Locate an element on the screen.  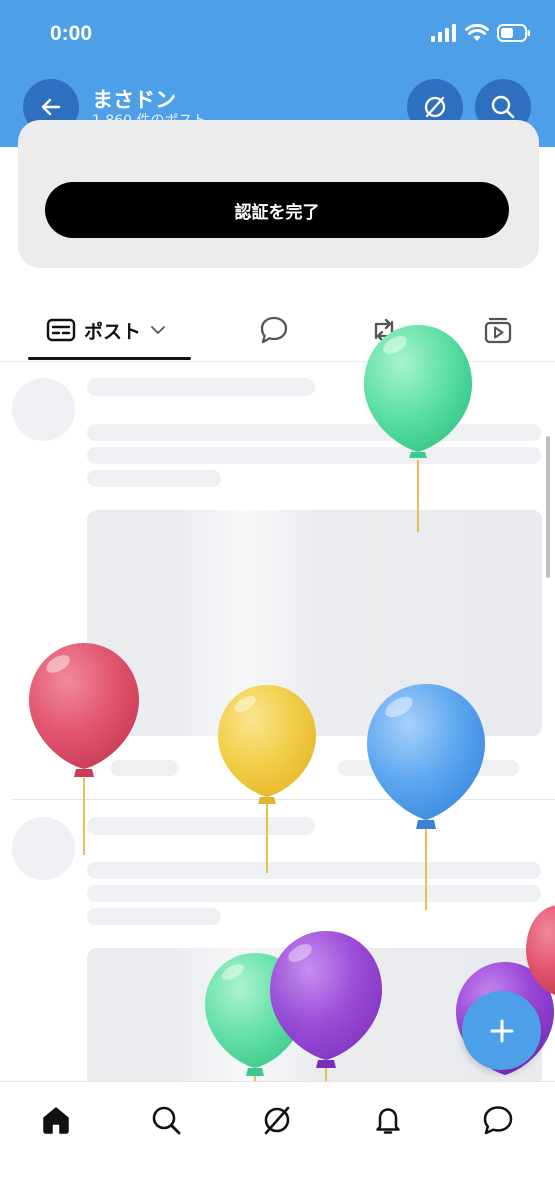
chat-icon is located at coordinates (498, 1120).